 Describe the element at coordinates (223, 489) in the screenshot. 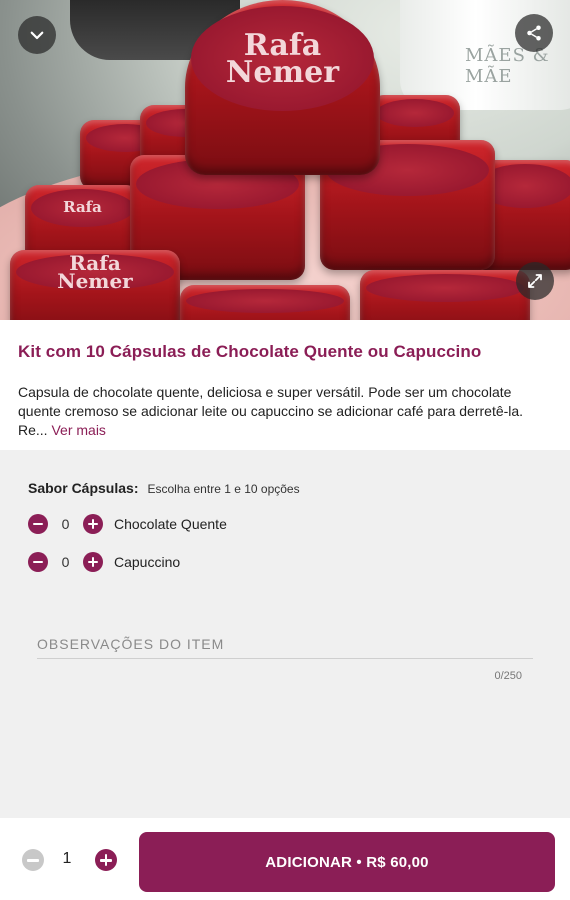

I see `option-group-hint: Escolha entre 1 e 10 opções` at that location.